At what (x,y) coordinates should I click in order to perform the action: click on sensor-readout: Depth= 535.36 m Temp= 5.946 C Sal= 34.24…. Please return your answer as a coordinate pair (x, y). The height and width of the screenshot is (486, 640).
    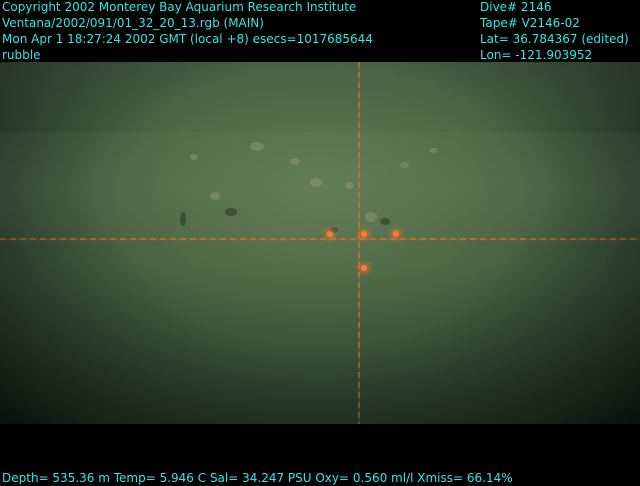
    Looking at the image, I should click on (257, 478).